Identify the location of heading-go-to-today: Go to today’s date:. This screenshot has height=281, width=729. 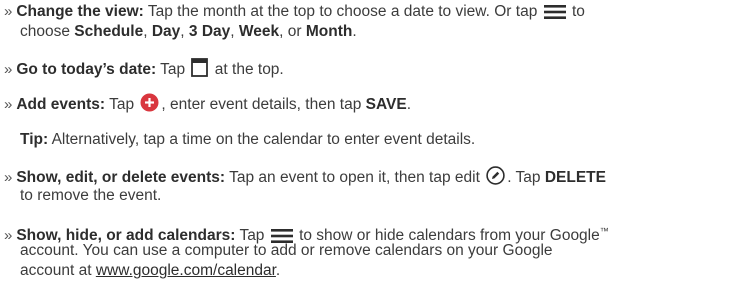
(86, 69).